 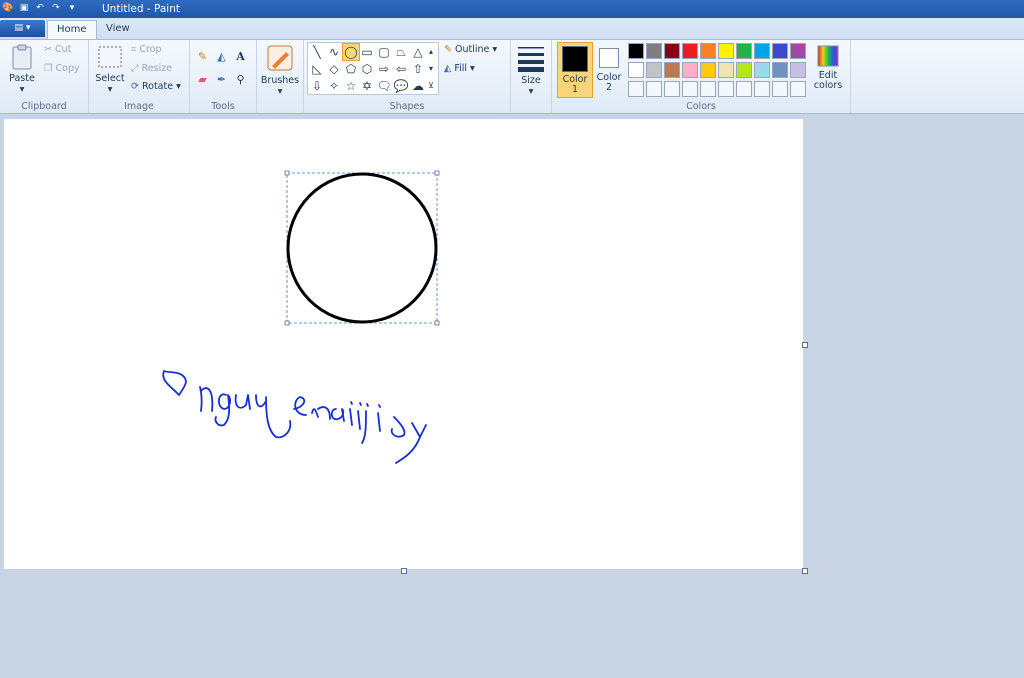 I want to click on right-arrow-shape-icon: ⇨, so click(x=384, y=69).